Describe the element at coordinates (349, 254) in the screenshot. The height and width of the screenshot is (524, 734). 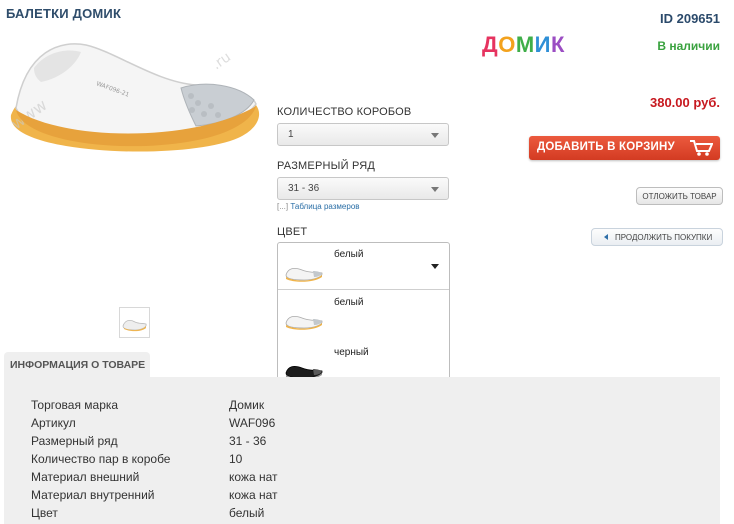
I see `color-selected-name: белый` at that location.